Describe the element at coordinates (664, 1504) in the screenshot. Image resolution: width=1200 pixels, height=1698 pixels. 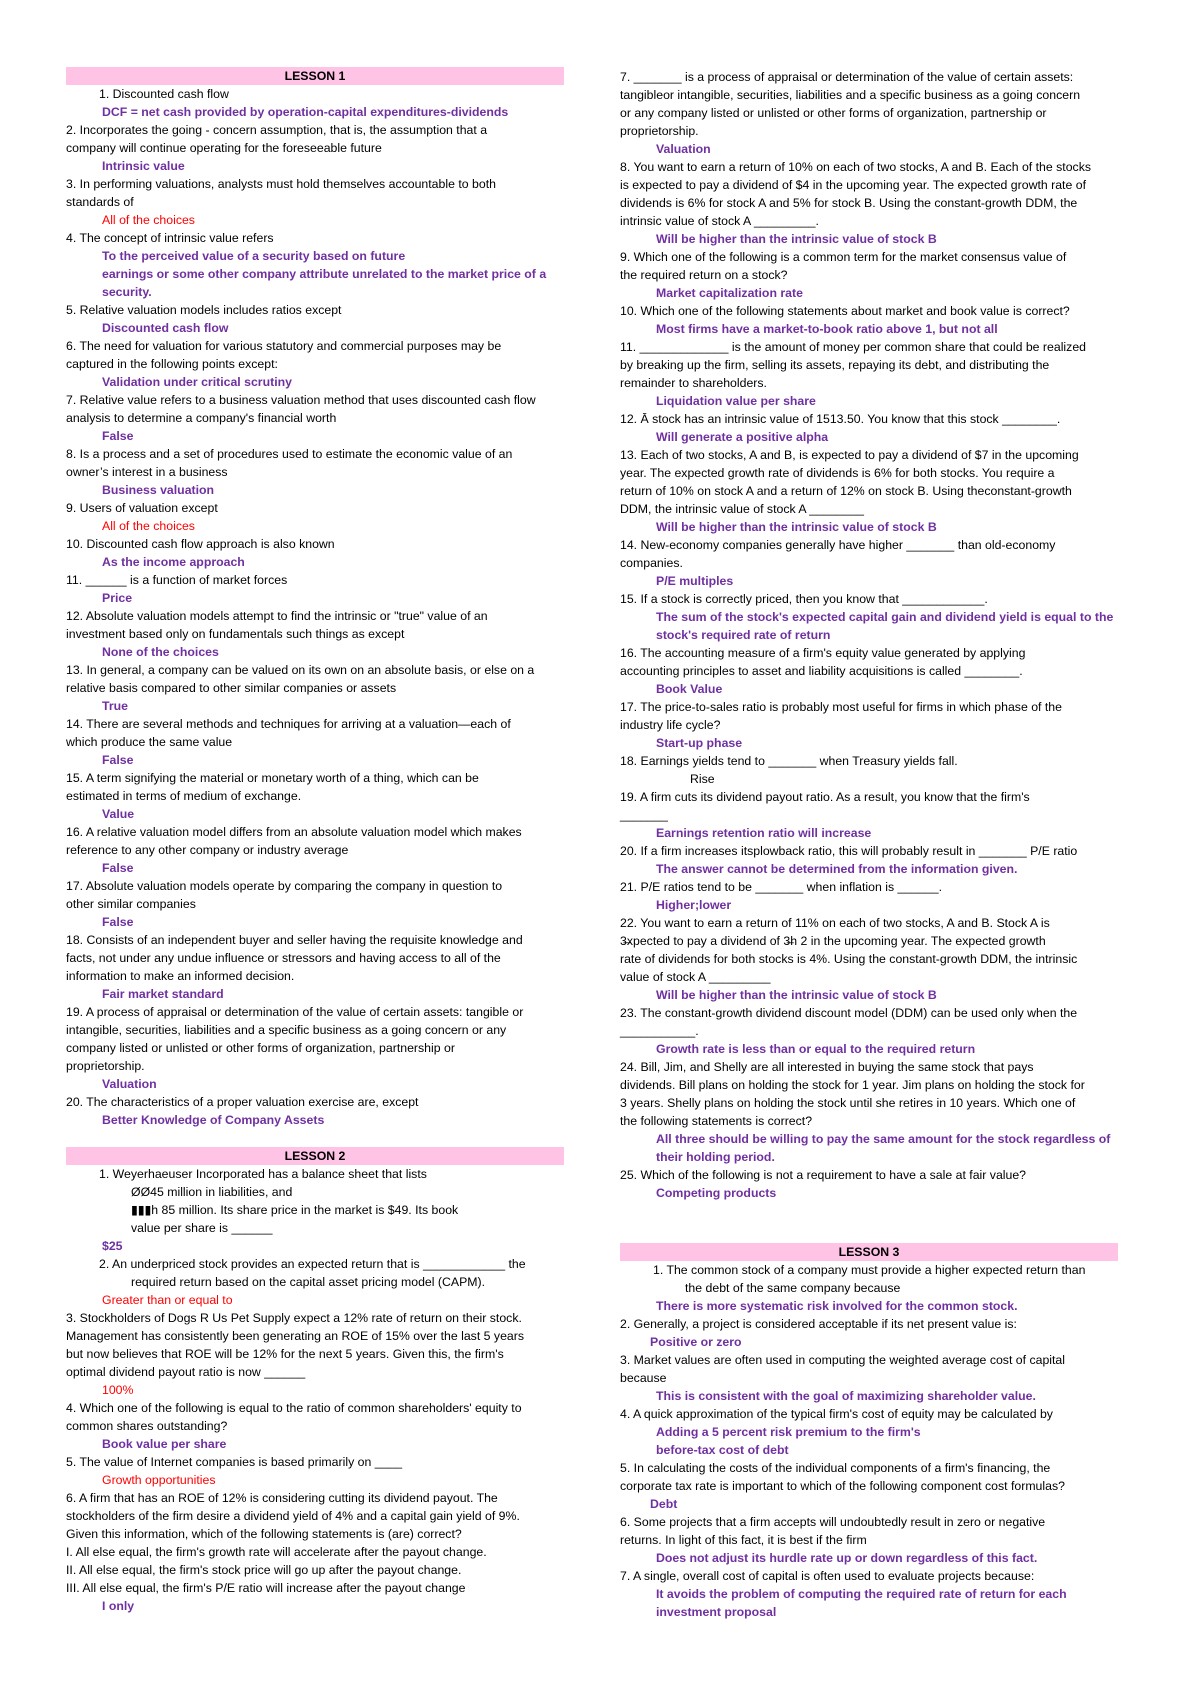
I see `answer-text: Debt` at that location.